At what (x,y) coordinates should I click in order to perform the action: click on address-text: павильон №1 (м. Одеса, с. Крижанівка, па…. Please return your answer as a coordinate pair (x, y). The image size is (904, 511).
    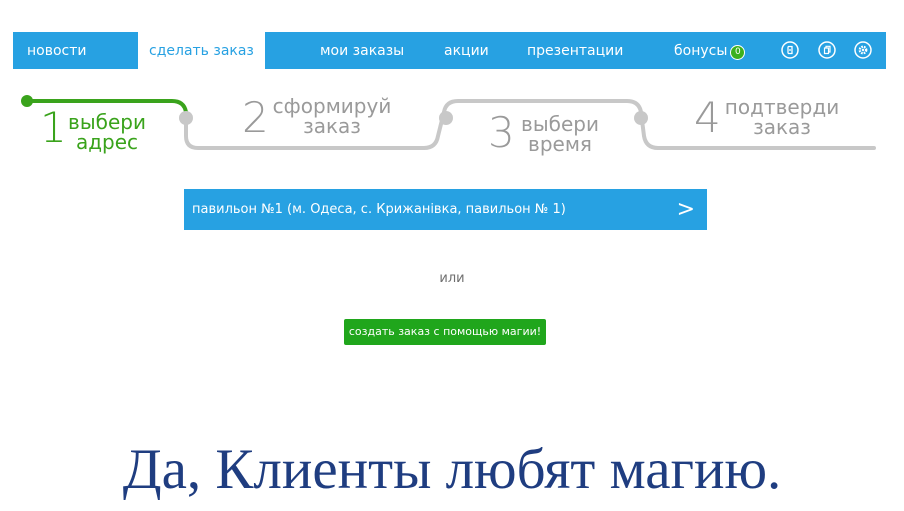
    Looking at the image, I should click on (379, 209).